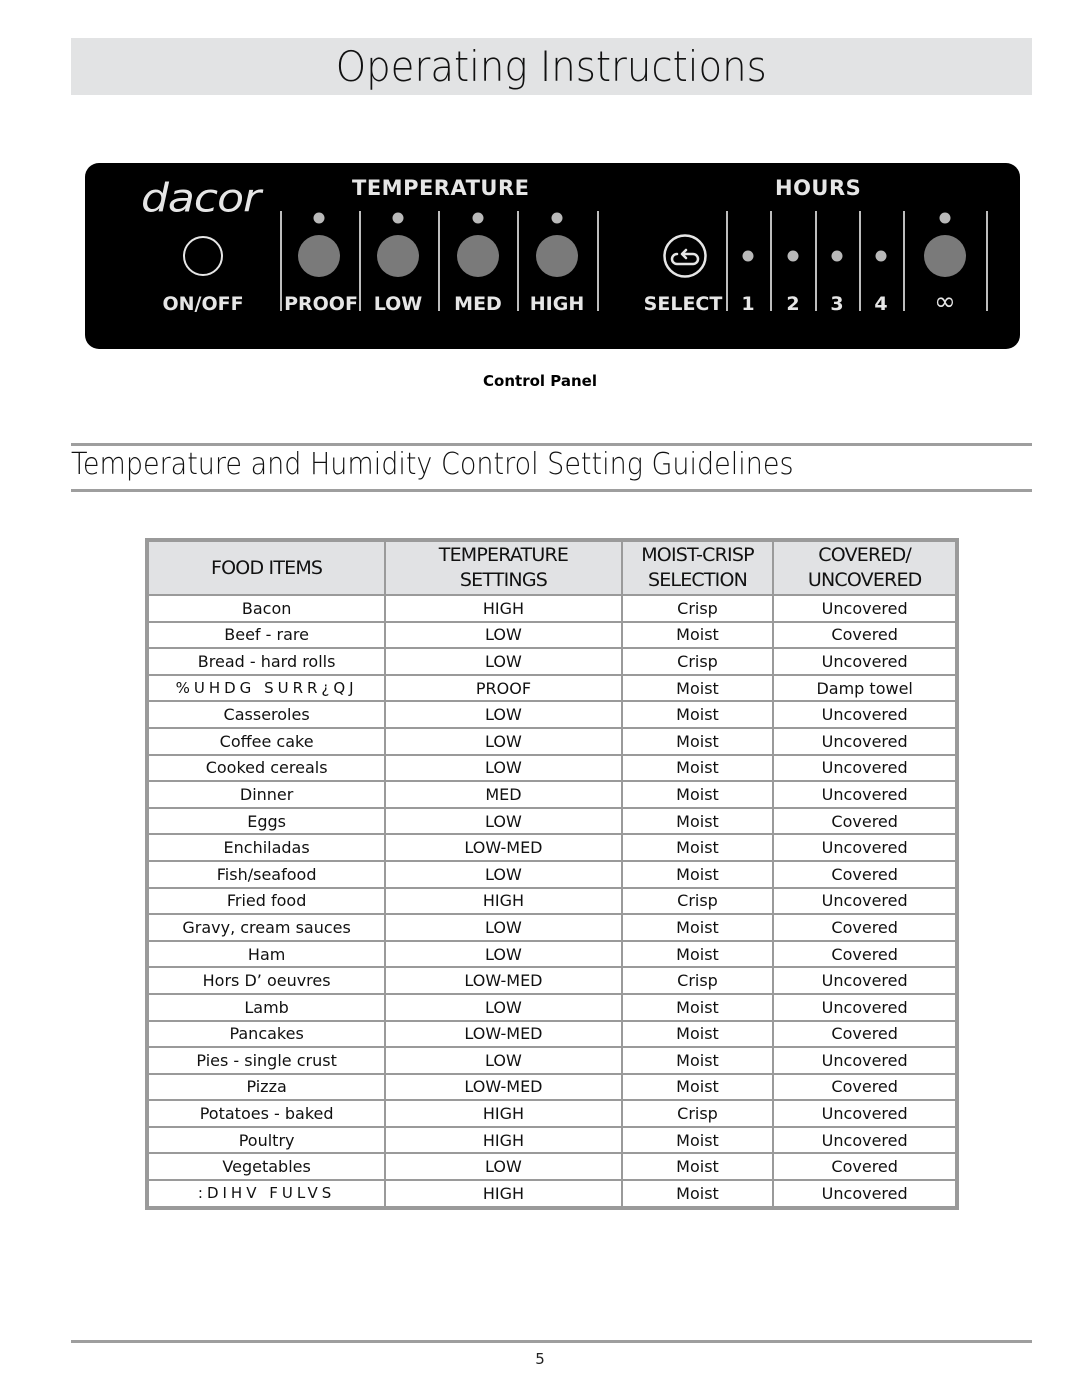  Describe the element at coordinates (267, 768) in the screenshot. I see `food-item-cell: Cooked cereals` at that location.